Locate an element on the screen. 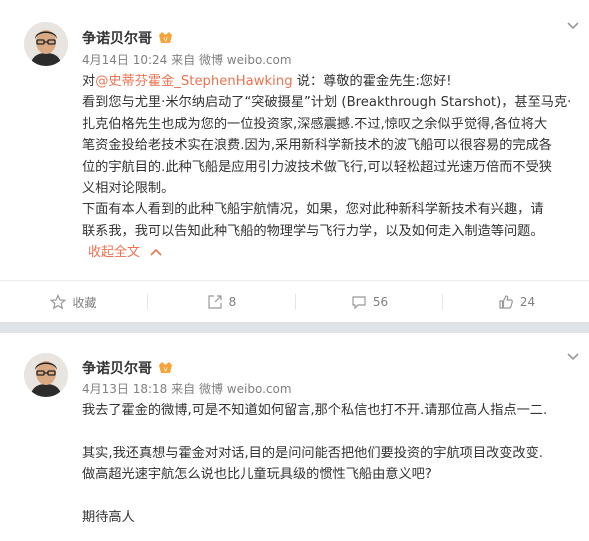 The image size is (589, 541). comment-count: 56 is located at coordinates (380, 302).